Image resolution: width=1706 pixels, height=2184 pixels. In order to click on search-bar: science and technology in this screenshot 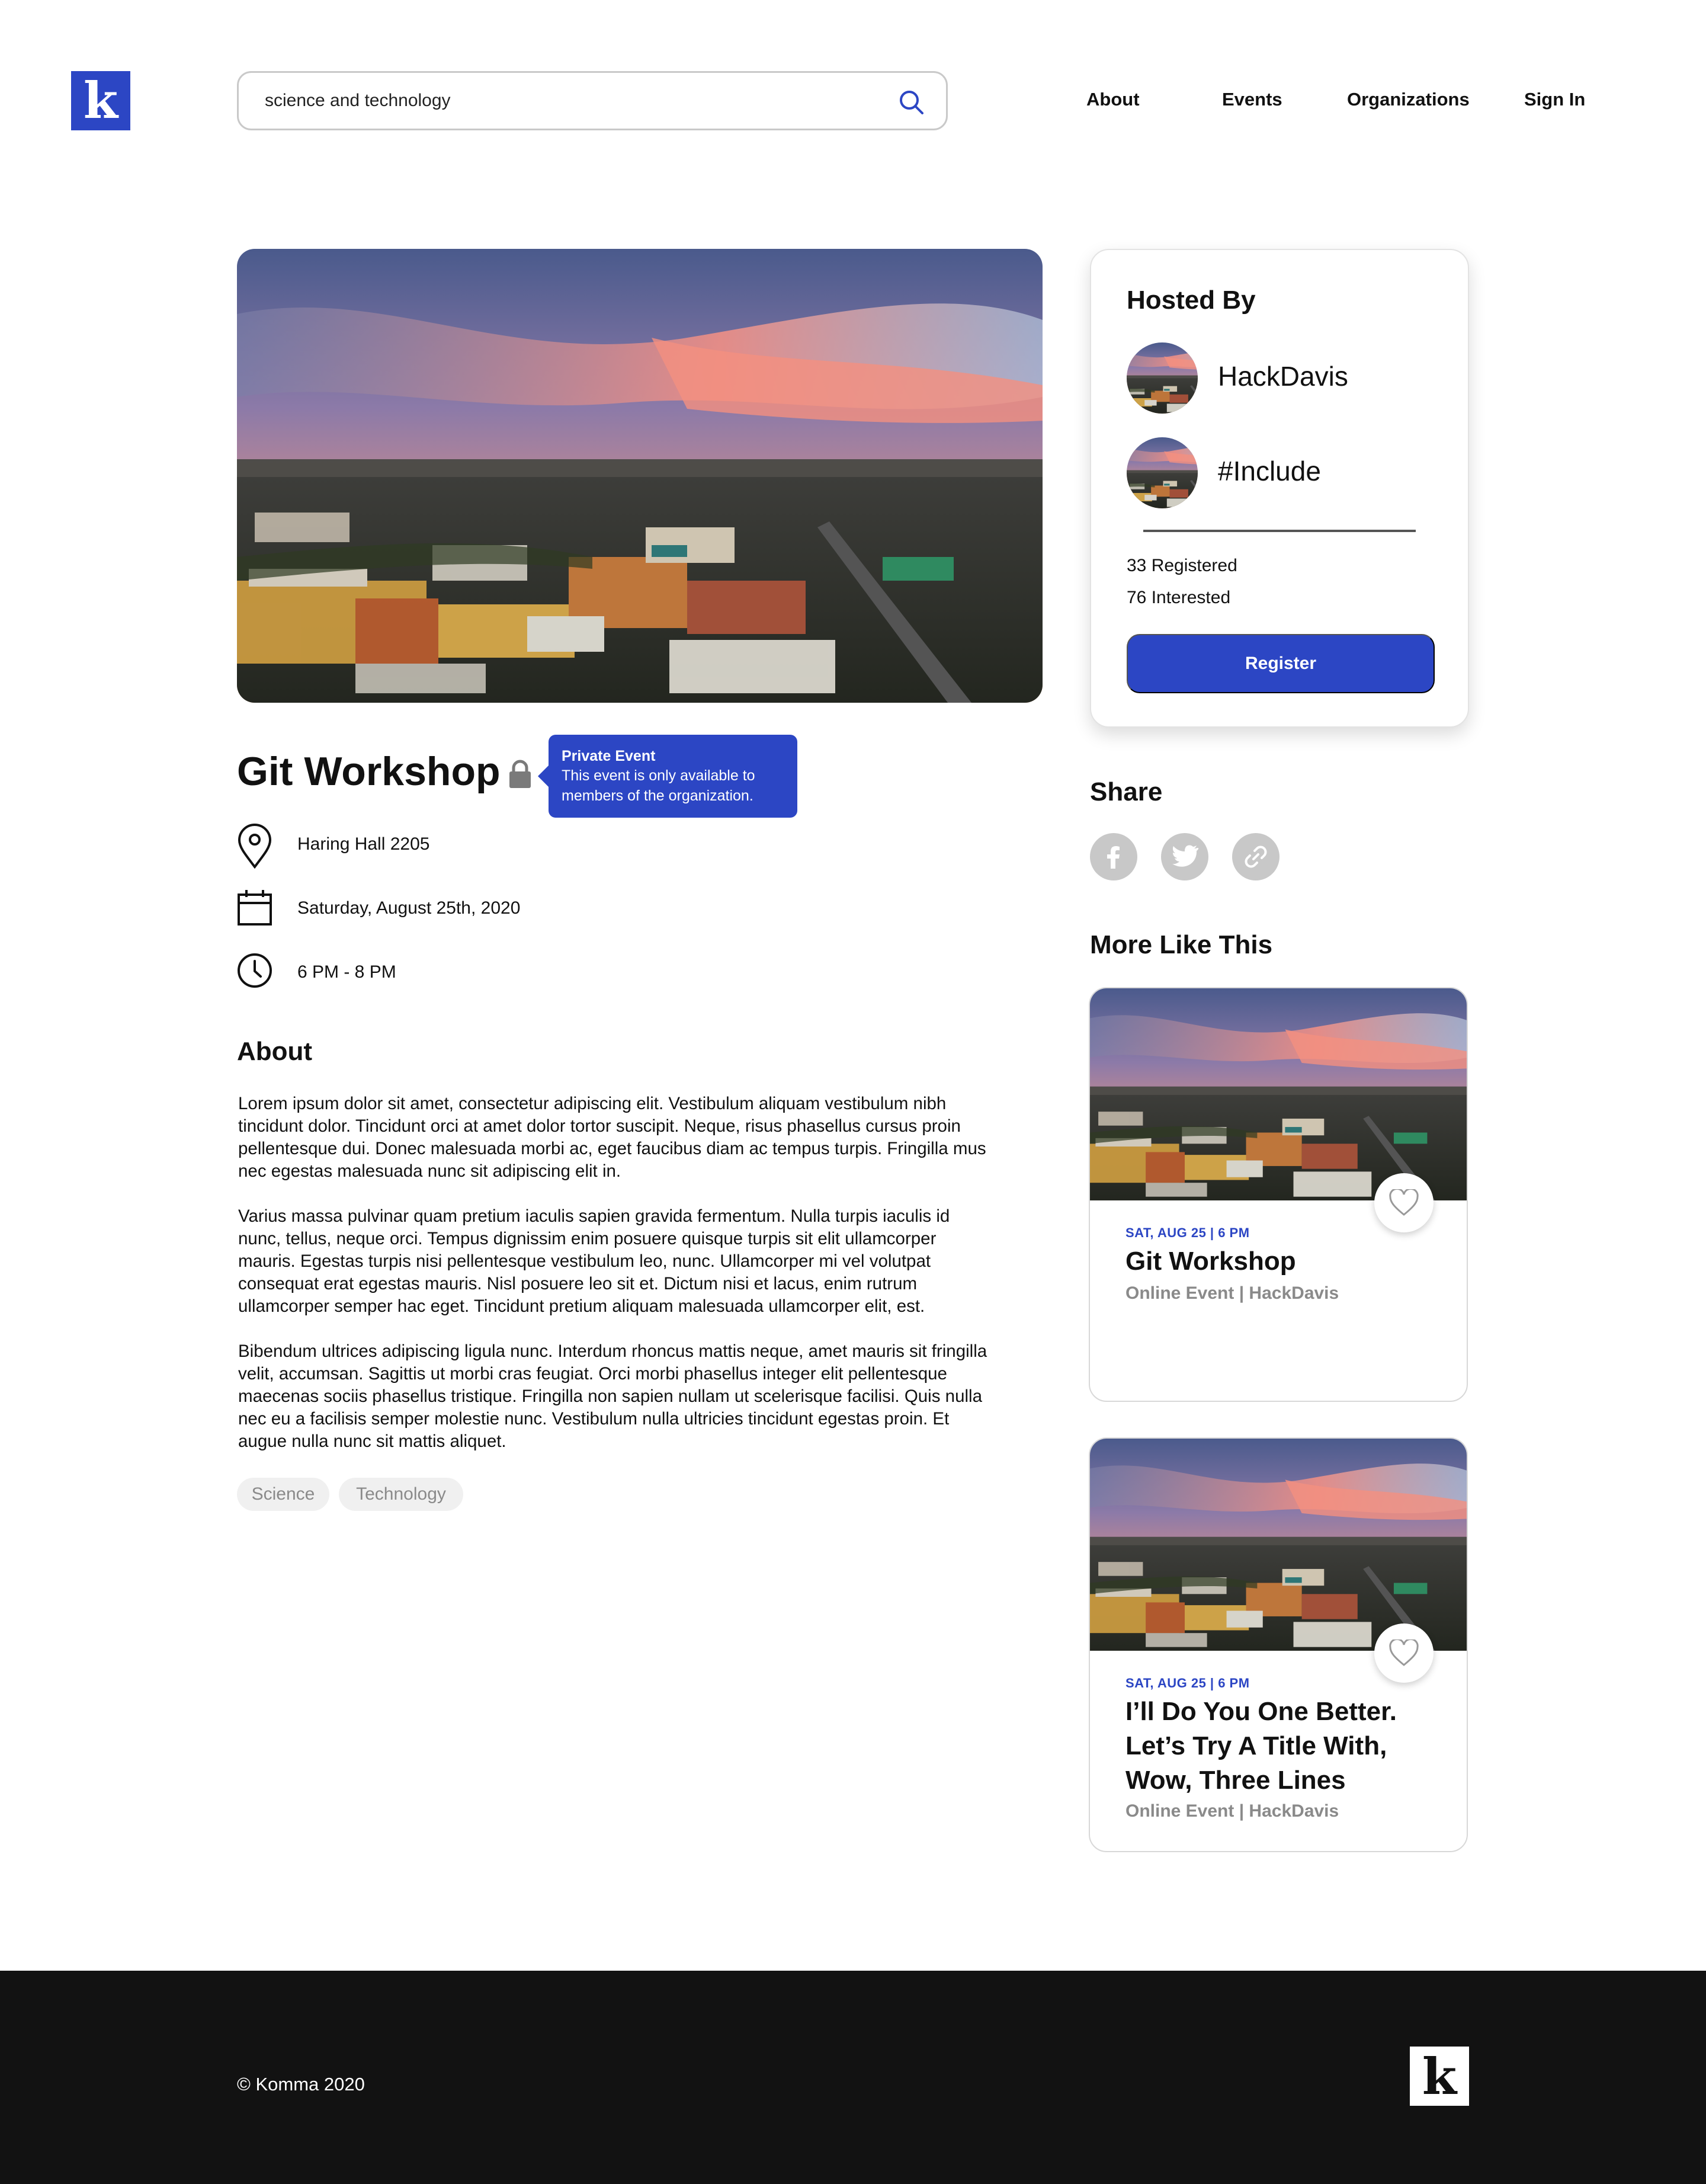, I will do `click(592, 101)`.